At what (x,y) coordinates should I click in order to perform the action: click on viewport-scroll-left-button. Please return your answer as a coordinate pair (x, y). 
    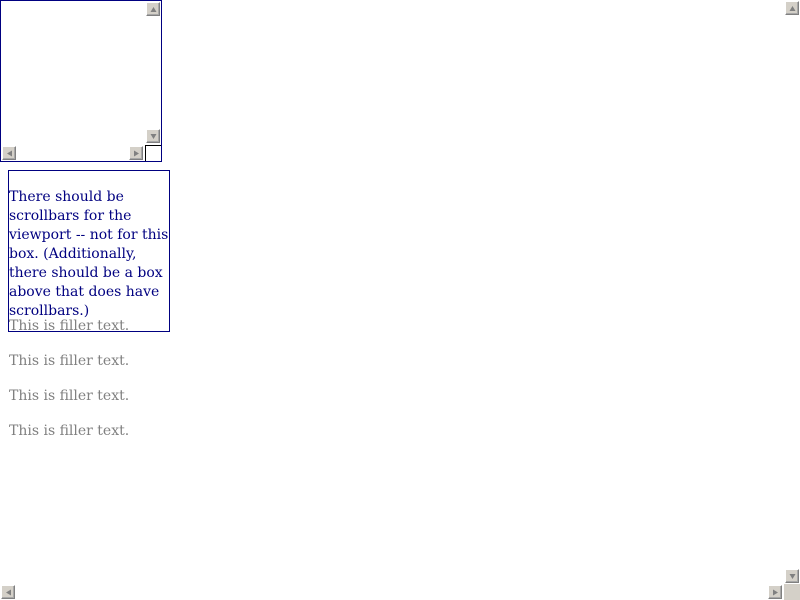
    Looking at the image, I should click on (8, 592).